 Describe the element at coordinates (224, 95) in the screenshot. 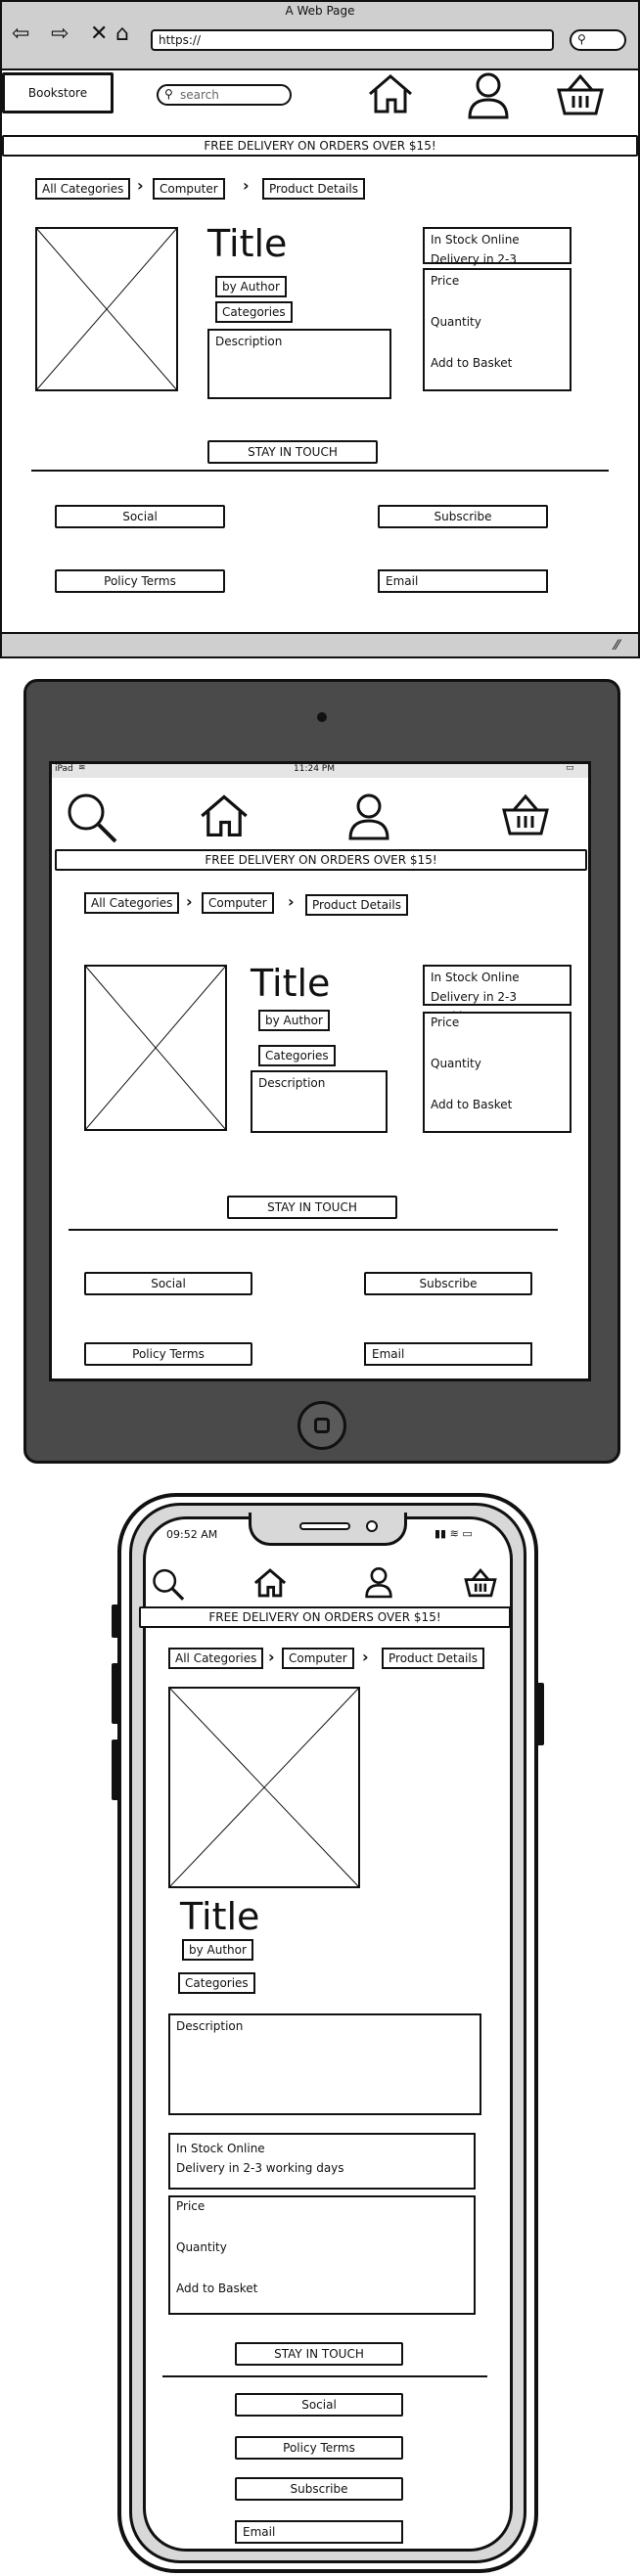

I see `site-search-input: ⚲ search` at that location.